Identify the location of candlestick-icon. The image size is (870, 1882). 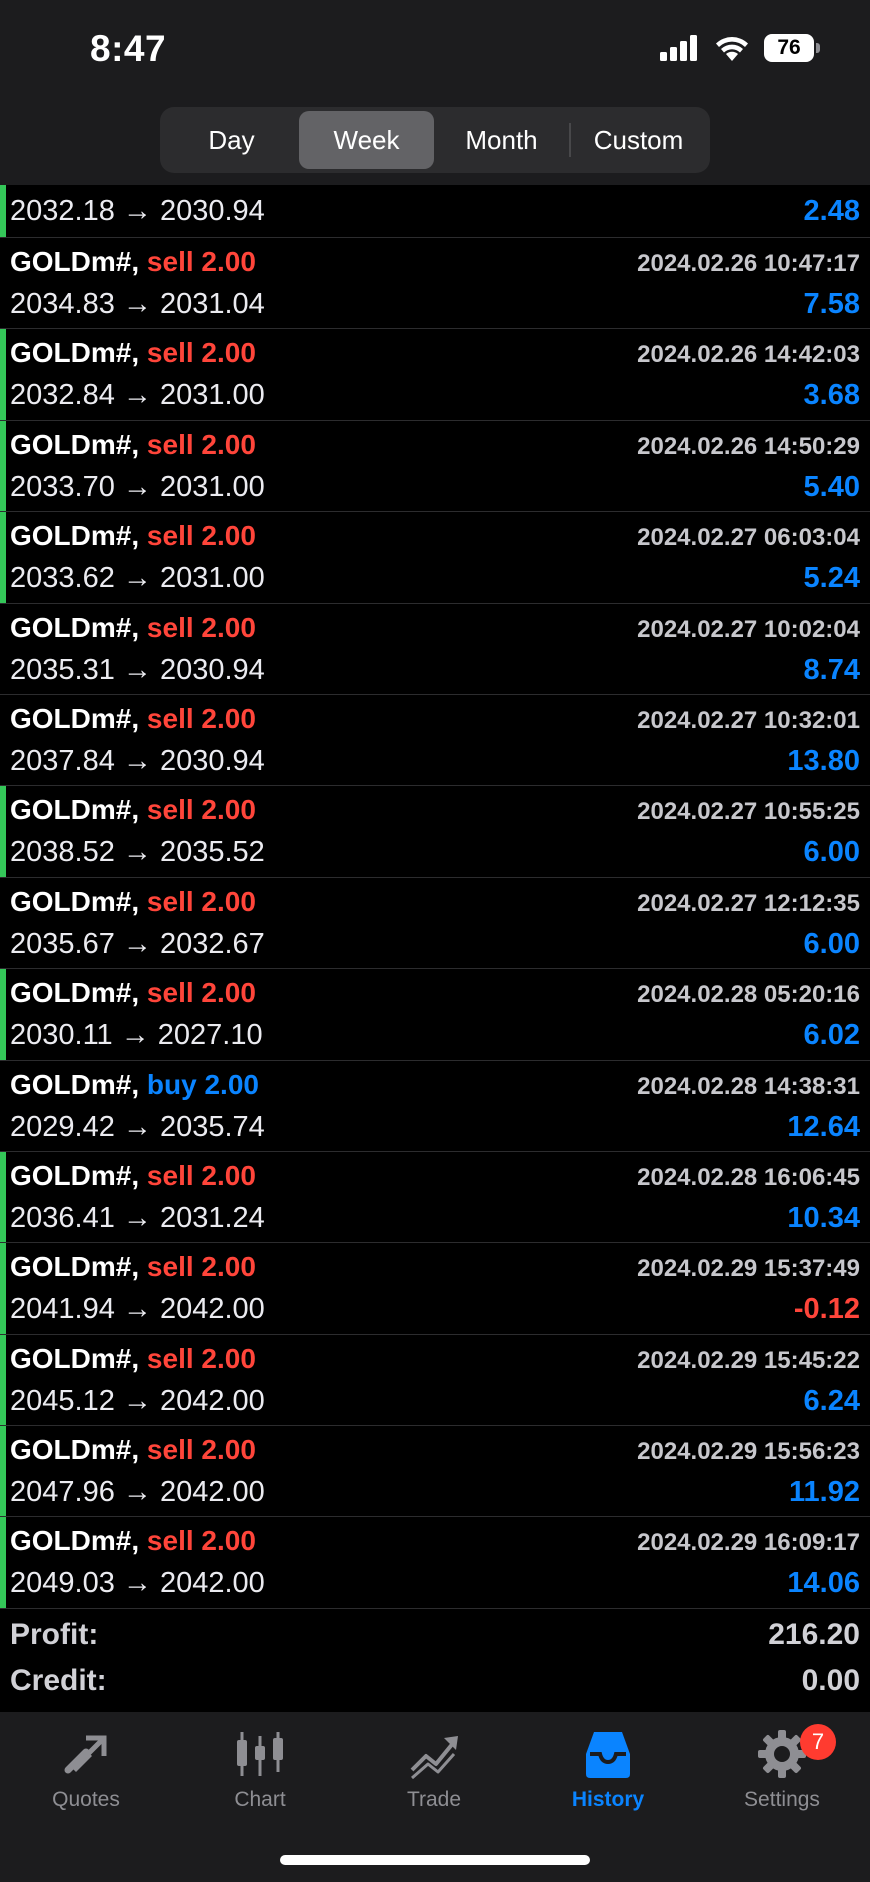
(260, 1754).